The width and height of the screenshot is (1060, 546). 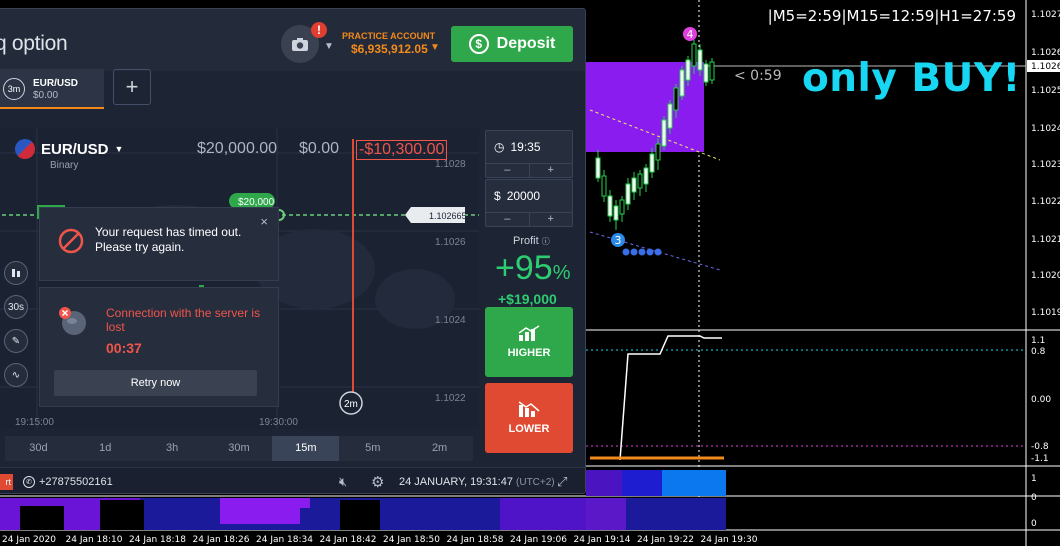 I want to click on support-phone: ✆ +27875502161, so click(x=68, y=482).